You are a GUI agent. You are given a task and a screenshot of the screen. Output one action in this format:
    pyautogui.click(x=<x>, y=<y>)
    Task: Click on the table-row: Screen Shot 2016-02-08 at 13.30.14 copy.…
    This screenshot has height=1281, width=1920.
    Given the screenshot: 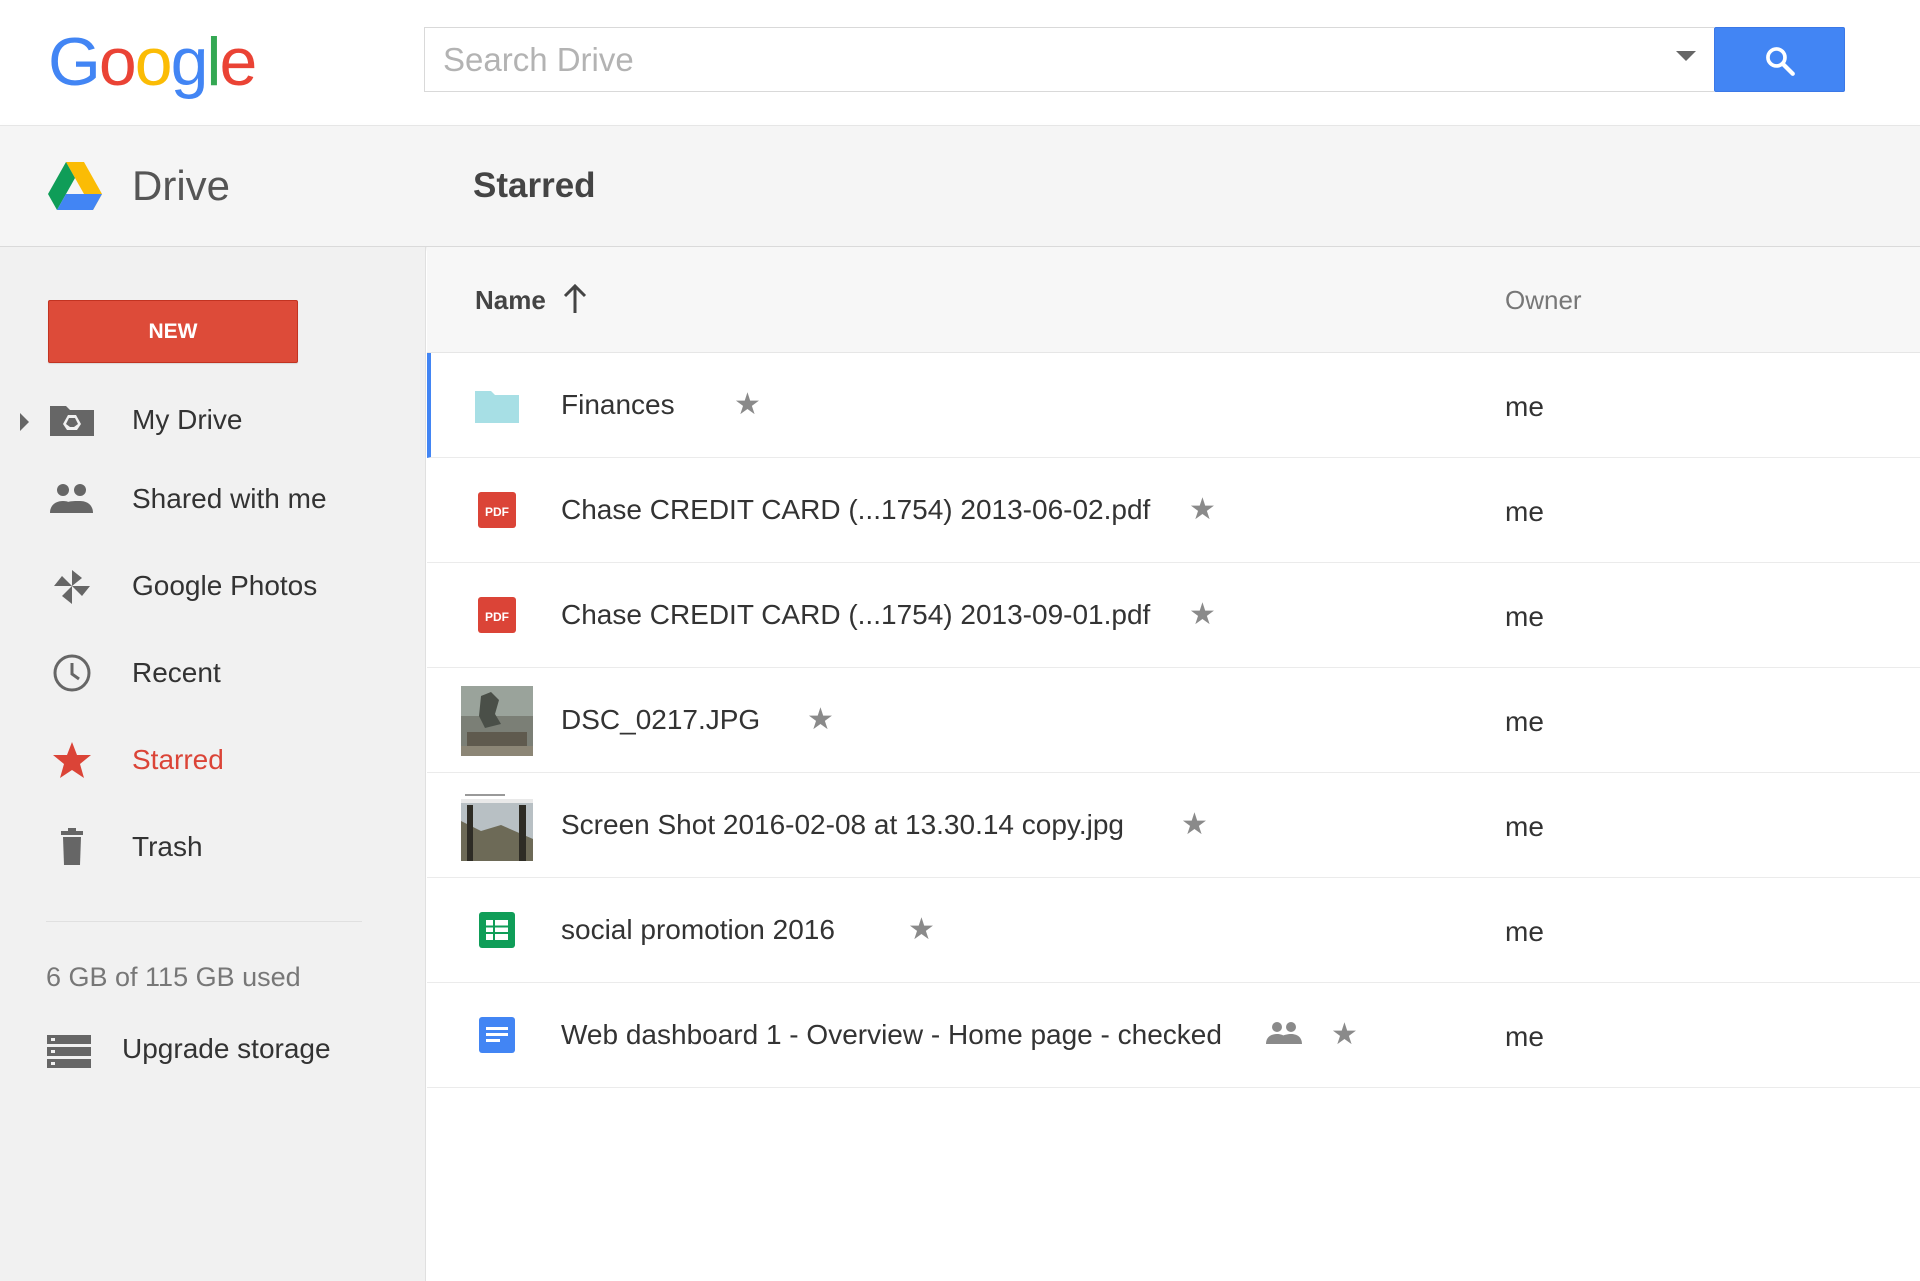 What is the action you would take?
    pyautogui.click(x=1173, y=825)
    